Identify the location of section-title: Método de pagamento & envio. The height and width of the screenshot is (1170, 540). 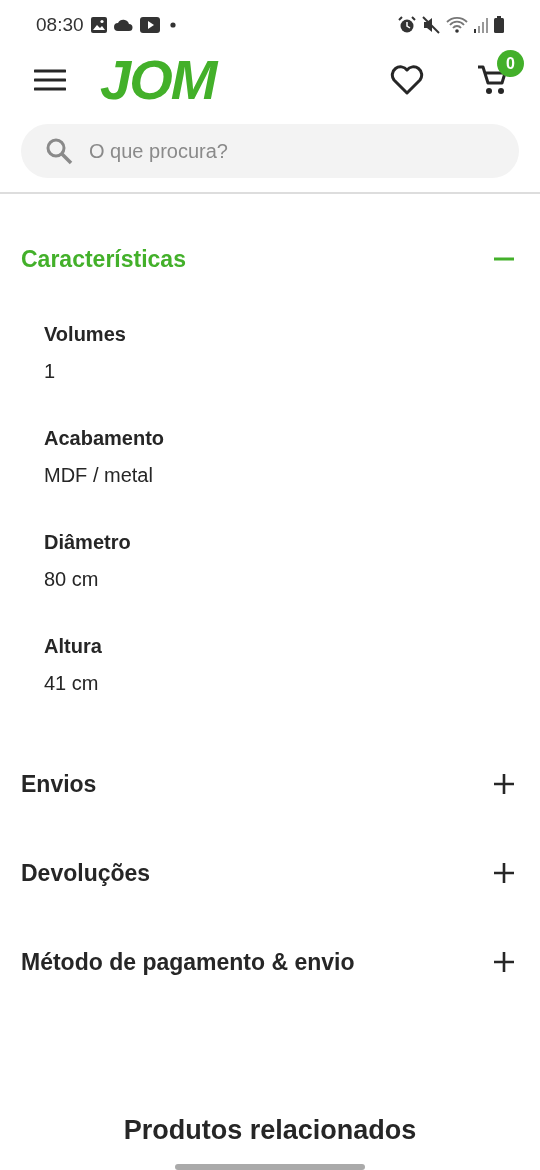
(188, 962).